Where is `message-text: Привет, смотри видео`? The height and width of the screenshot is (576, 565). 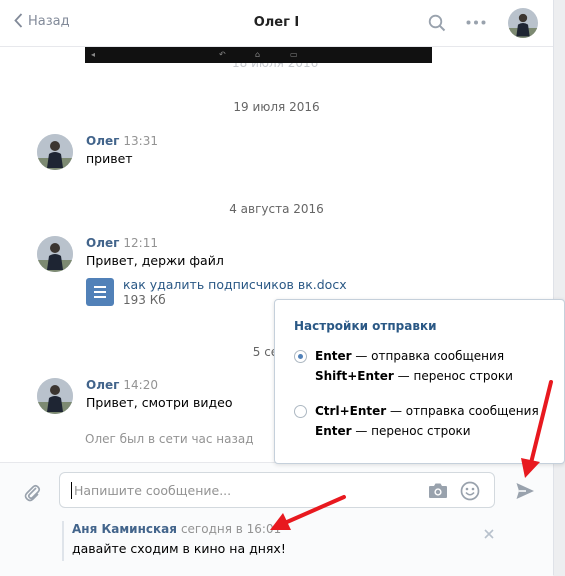
message-text: Привет, смотри видео is located at coordinates (159, 402).